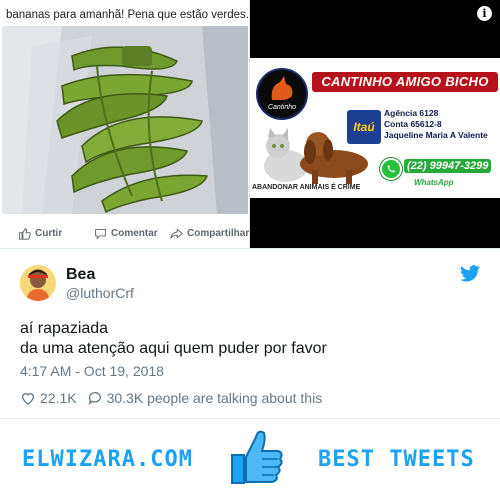  I want to click on avatar, so click(38, 283).